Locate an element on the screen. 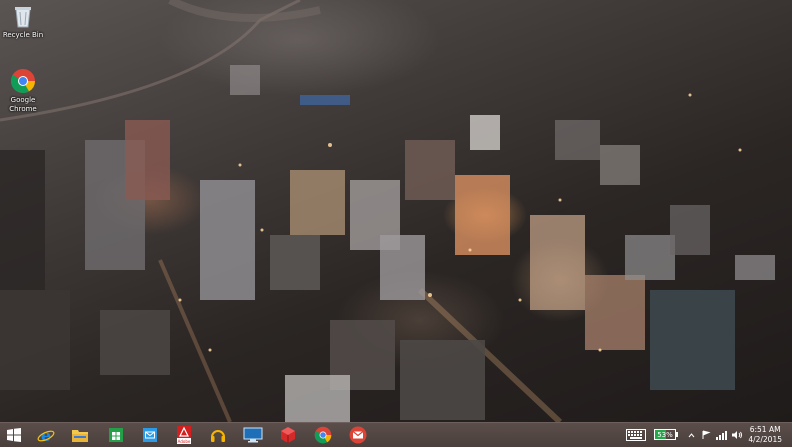 This screenshot has width=792, height=447. adobe-reader-button: Adobe is located at coordinates (184, 435).